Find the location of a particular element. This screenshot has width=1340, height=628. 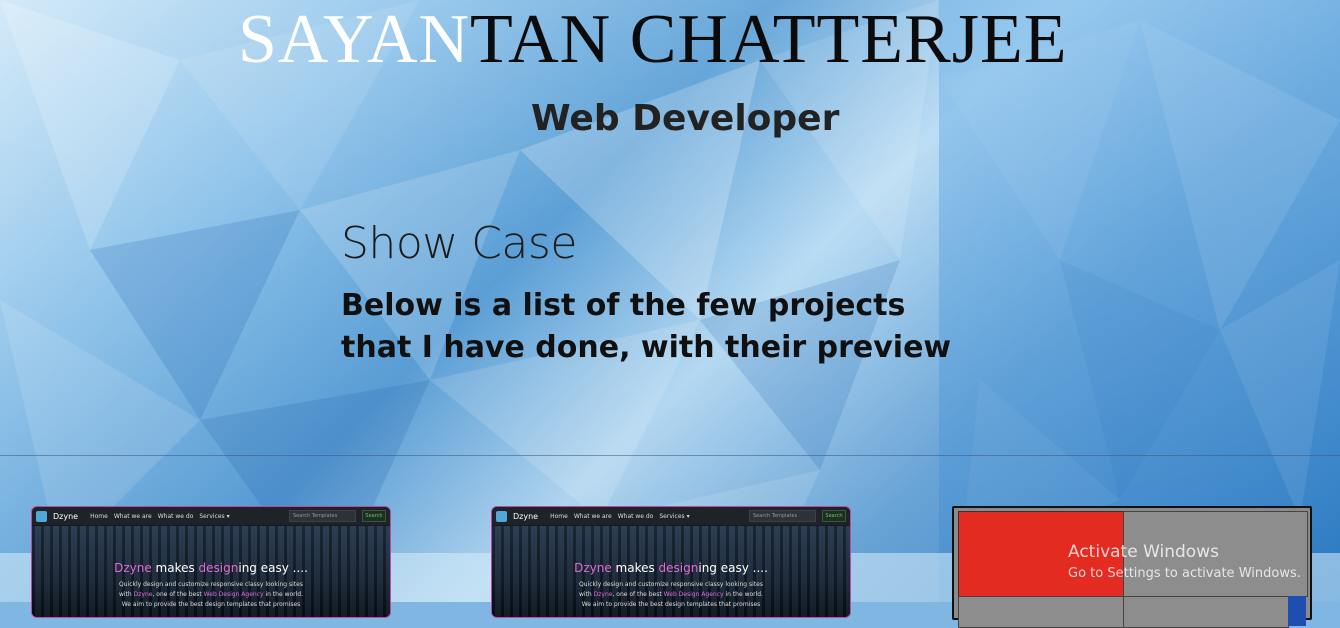

name-part-2: TAN CHATTERJEE is located at coordinates (768, 39).